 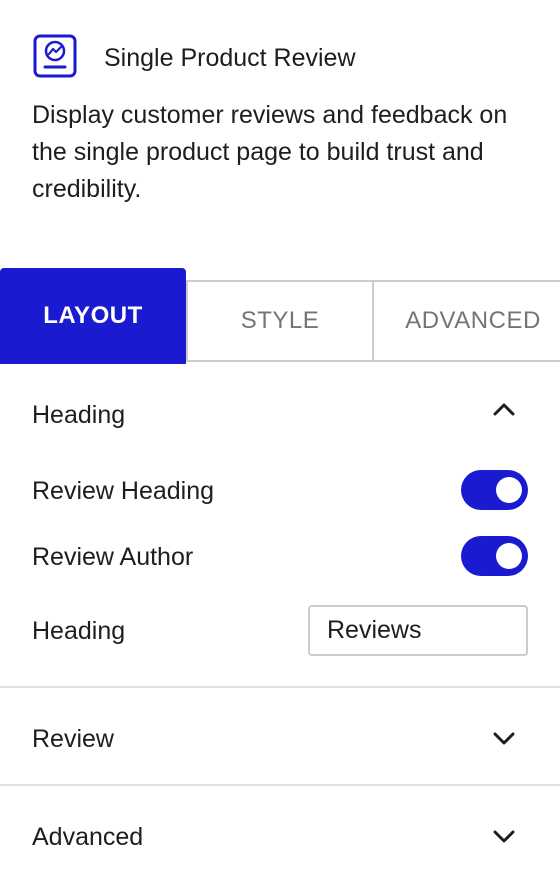 What do you see at coordinates (123, 491) in the screenshot?
I see `review-heading-label: Review Heading` at bounding box center [123, 491].